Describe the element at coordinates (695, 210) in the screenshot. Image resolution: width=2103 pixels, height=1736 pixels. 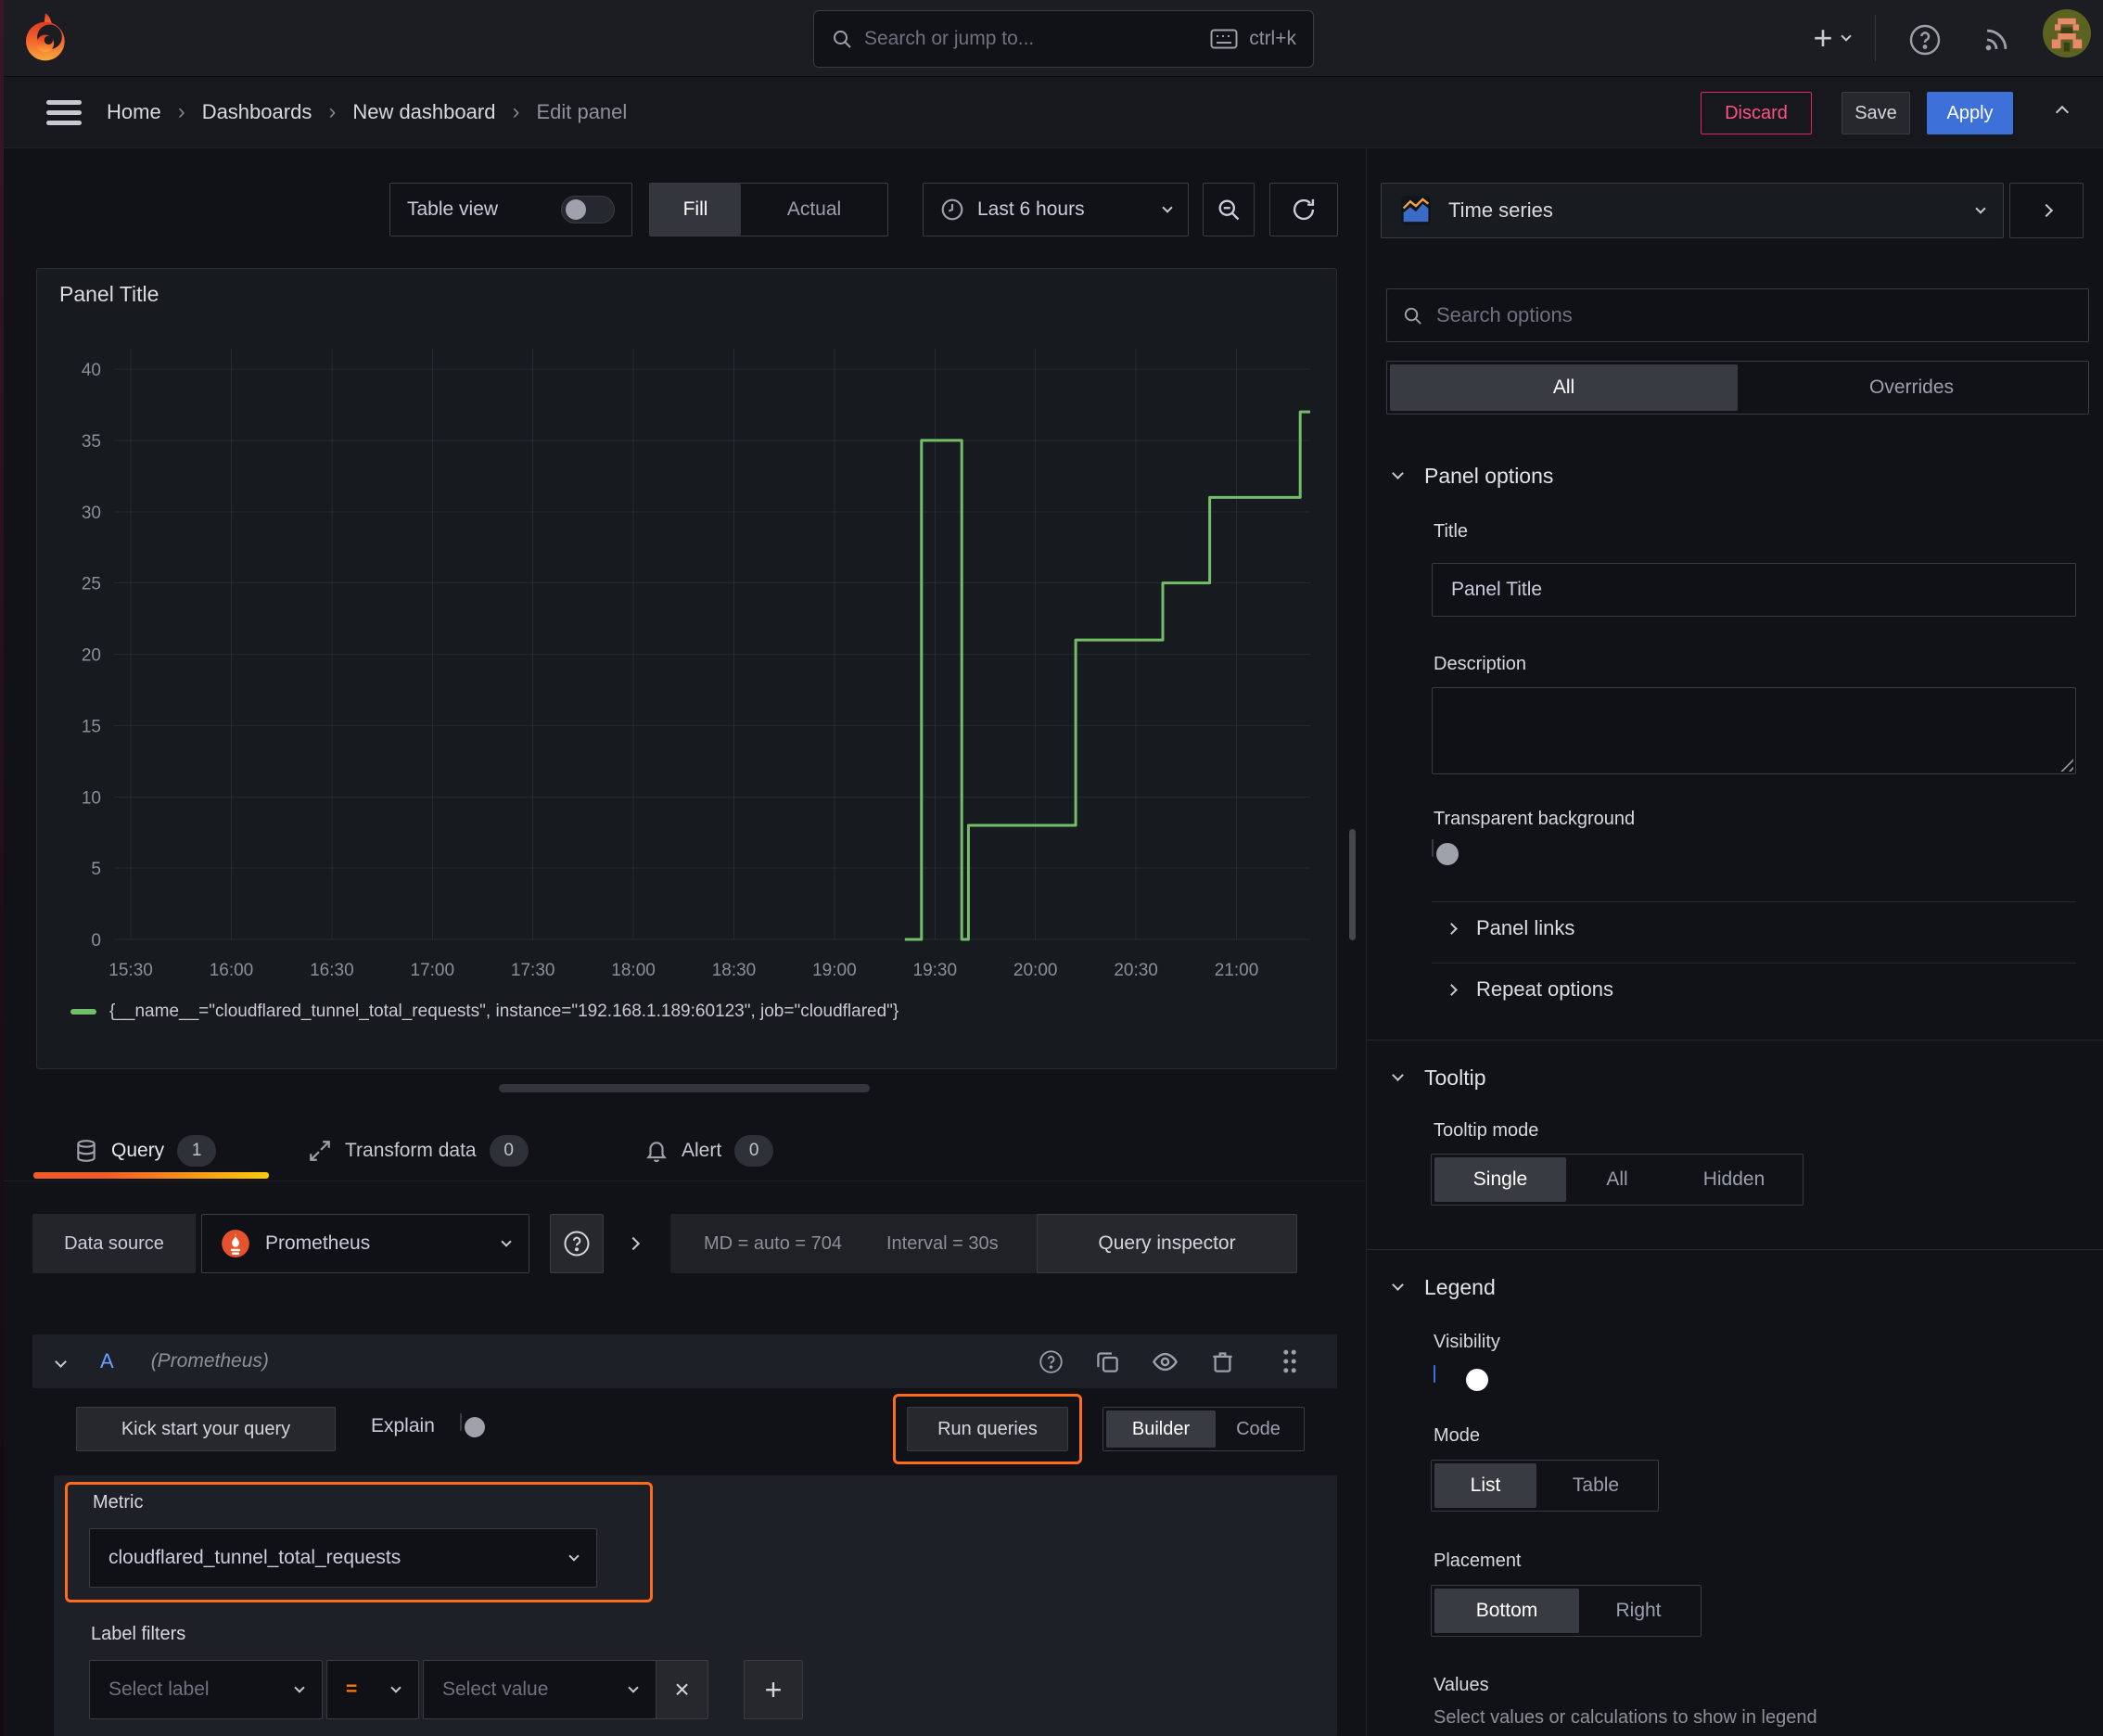
I see `fill-option: Fill` at that location.